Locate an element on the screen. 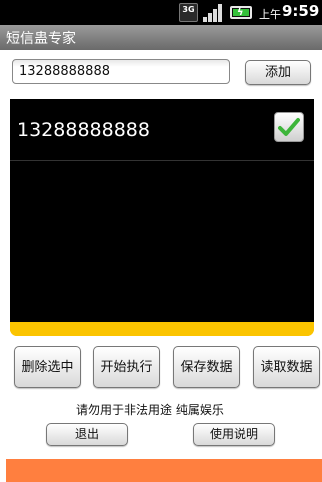 This screenshot has width=322, height=482. clock-ampm: 上午 is located at coordinates (270, 14).